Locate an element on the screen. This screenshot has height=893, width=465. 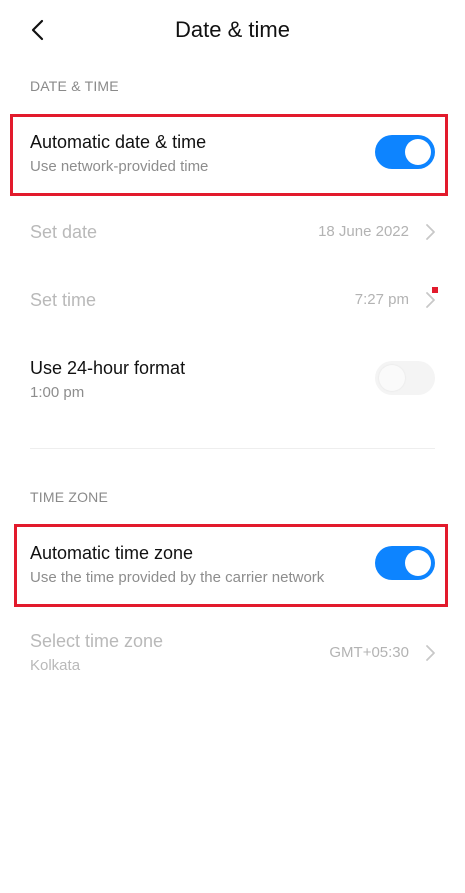
automatic-date-time-subtitle: Use network-provided time is located at coordinates (119, 166).